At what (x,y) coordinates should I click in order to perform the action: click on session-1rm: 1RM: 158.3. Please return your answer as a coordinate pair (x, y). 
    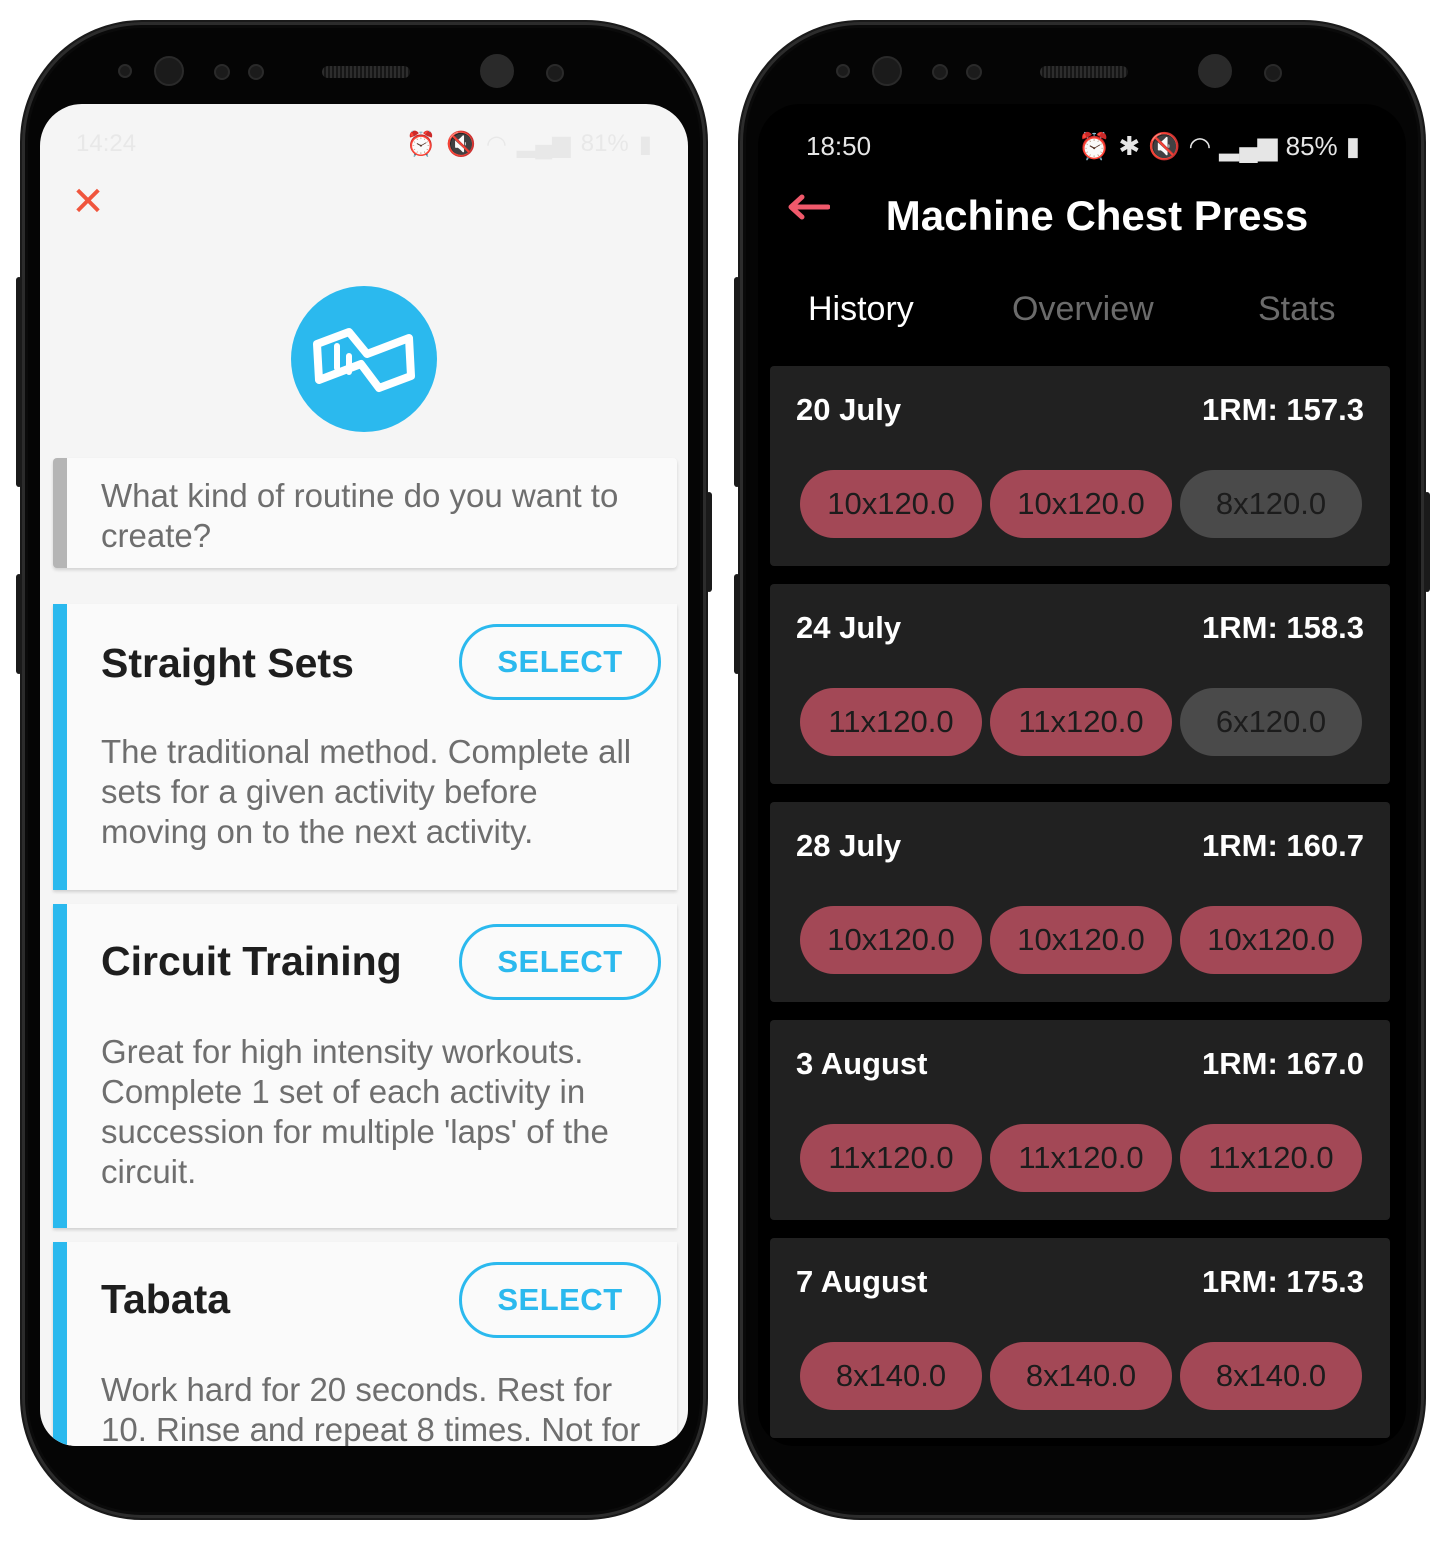
    Looking at the image, I should click on (1283, 627).